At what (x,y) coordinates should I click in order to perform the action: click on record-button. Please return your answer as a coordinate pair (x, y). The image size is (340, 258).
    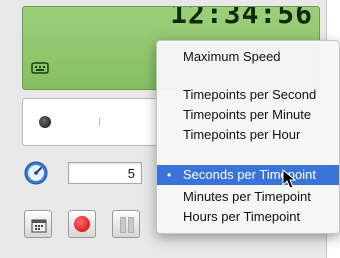
    Looking at the image, I should click on (82, 224).